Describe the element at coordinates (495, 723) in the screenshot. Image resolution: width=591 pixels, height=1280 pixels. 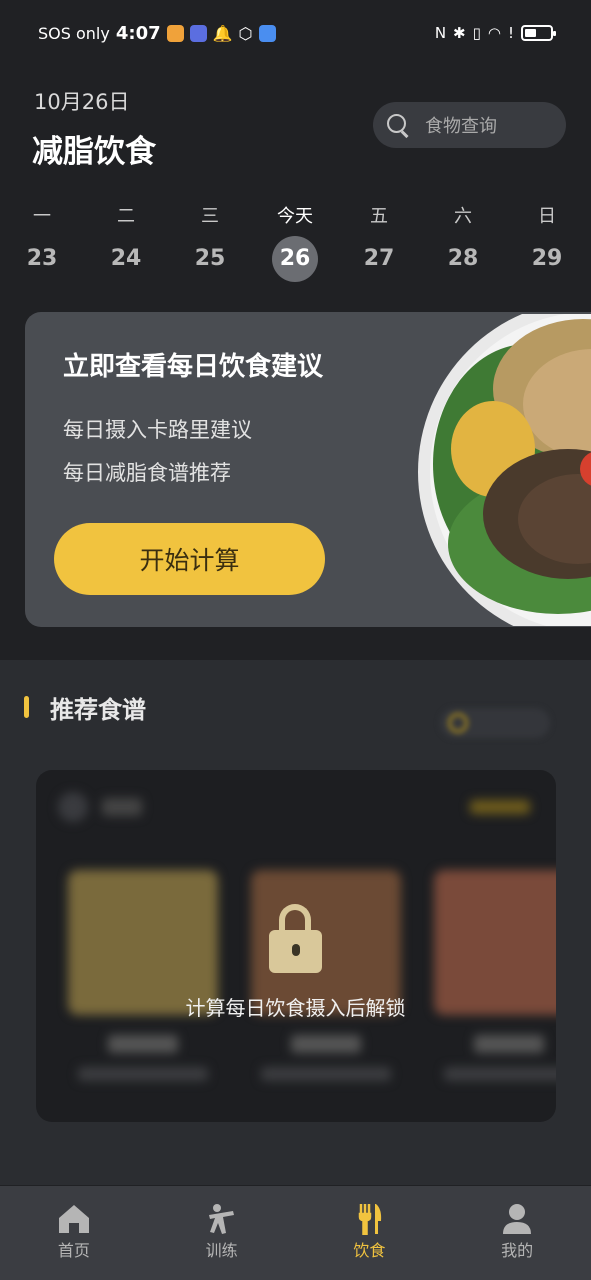
I see `refresh-button` at that location.